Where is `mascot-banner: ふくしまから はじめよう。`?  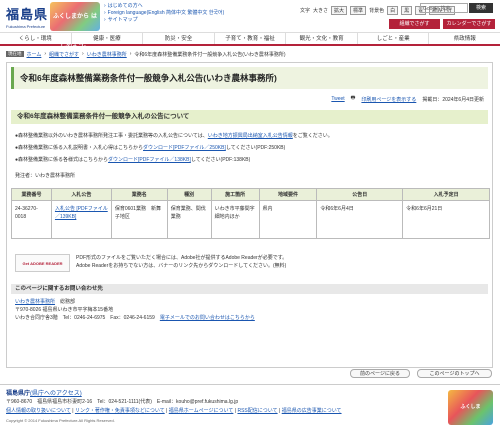 mascot-banner: ふくしまから はじめよう。 is located at coordinates (75, 25).